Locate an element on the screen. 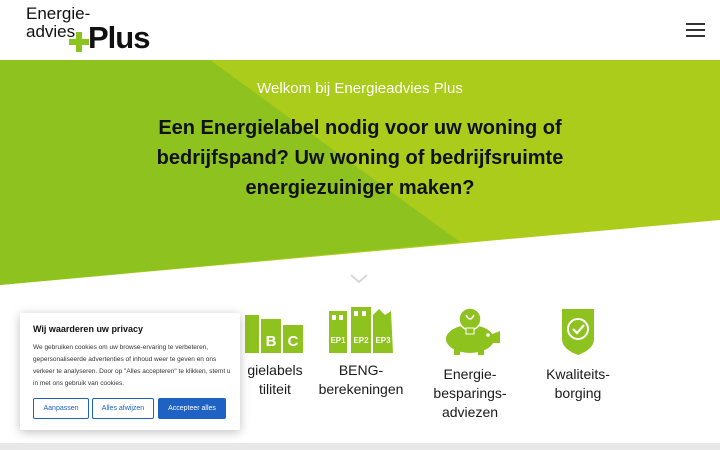 This screenshot has height=450, width=720. service-energielabels: B C gielabels tiliteit is located at coordinates (275, 352).